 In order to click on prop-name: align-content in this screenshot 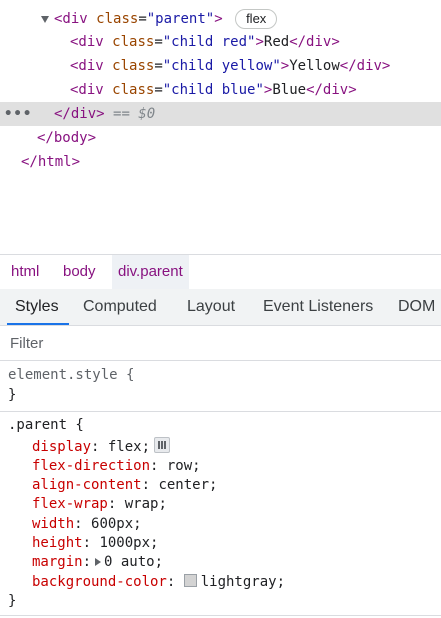, I will do `click(87, 485)`.